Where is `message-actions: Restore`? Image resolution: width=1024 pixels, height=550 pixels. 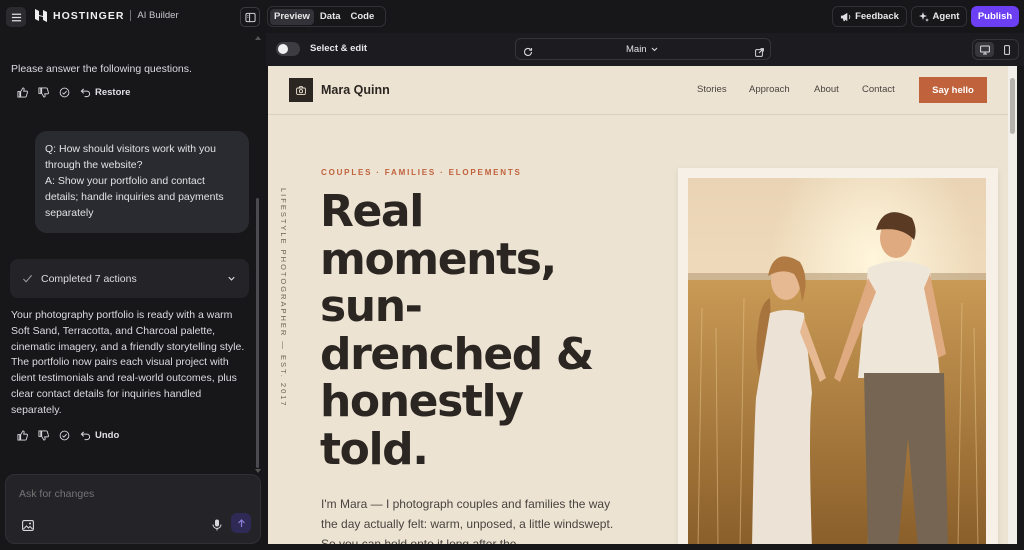 message-actions: Restore is located at coordinates (73, 92).